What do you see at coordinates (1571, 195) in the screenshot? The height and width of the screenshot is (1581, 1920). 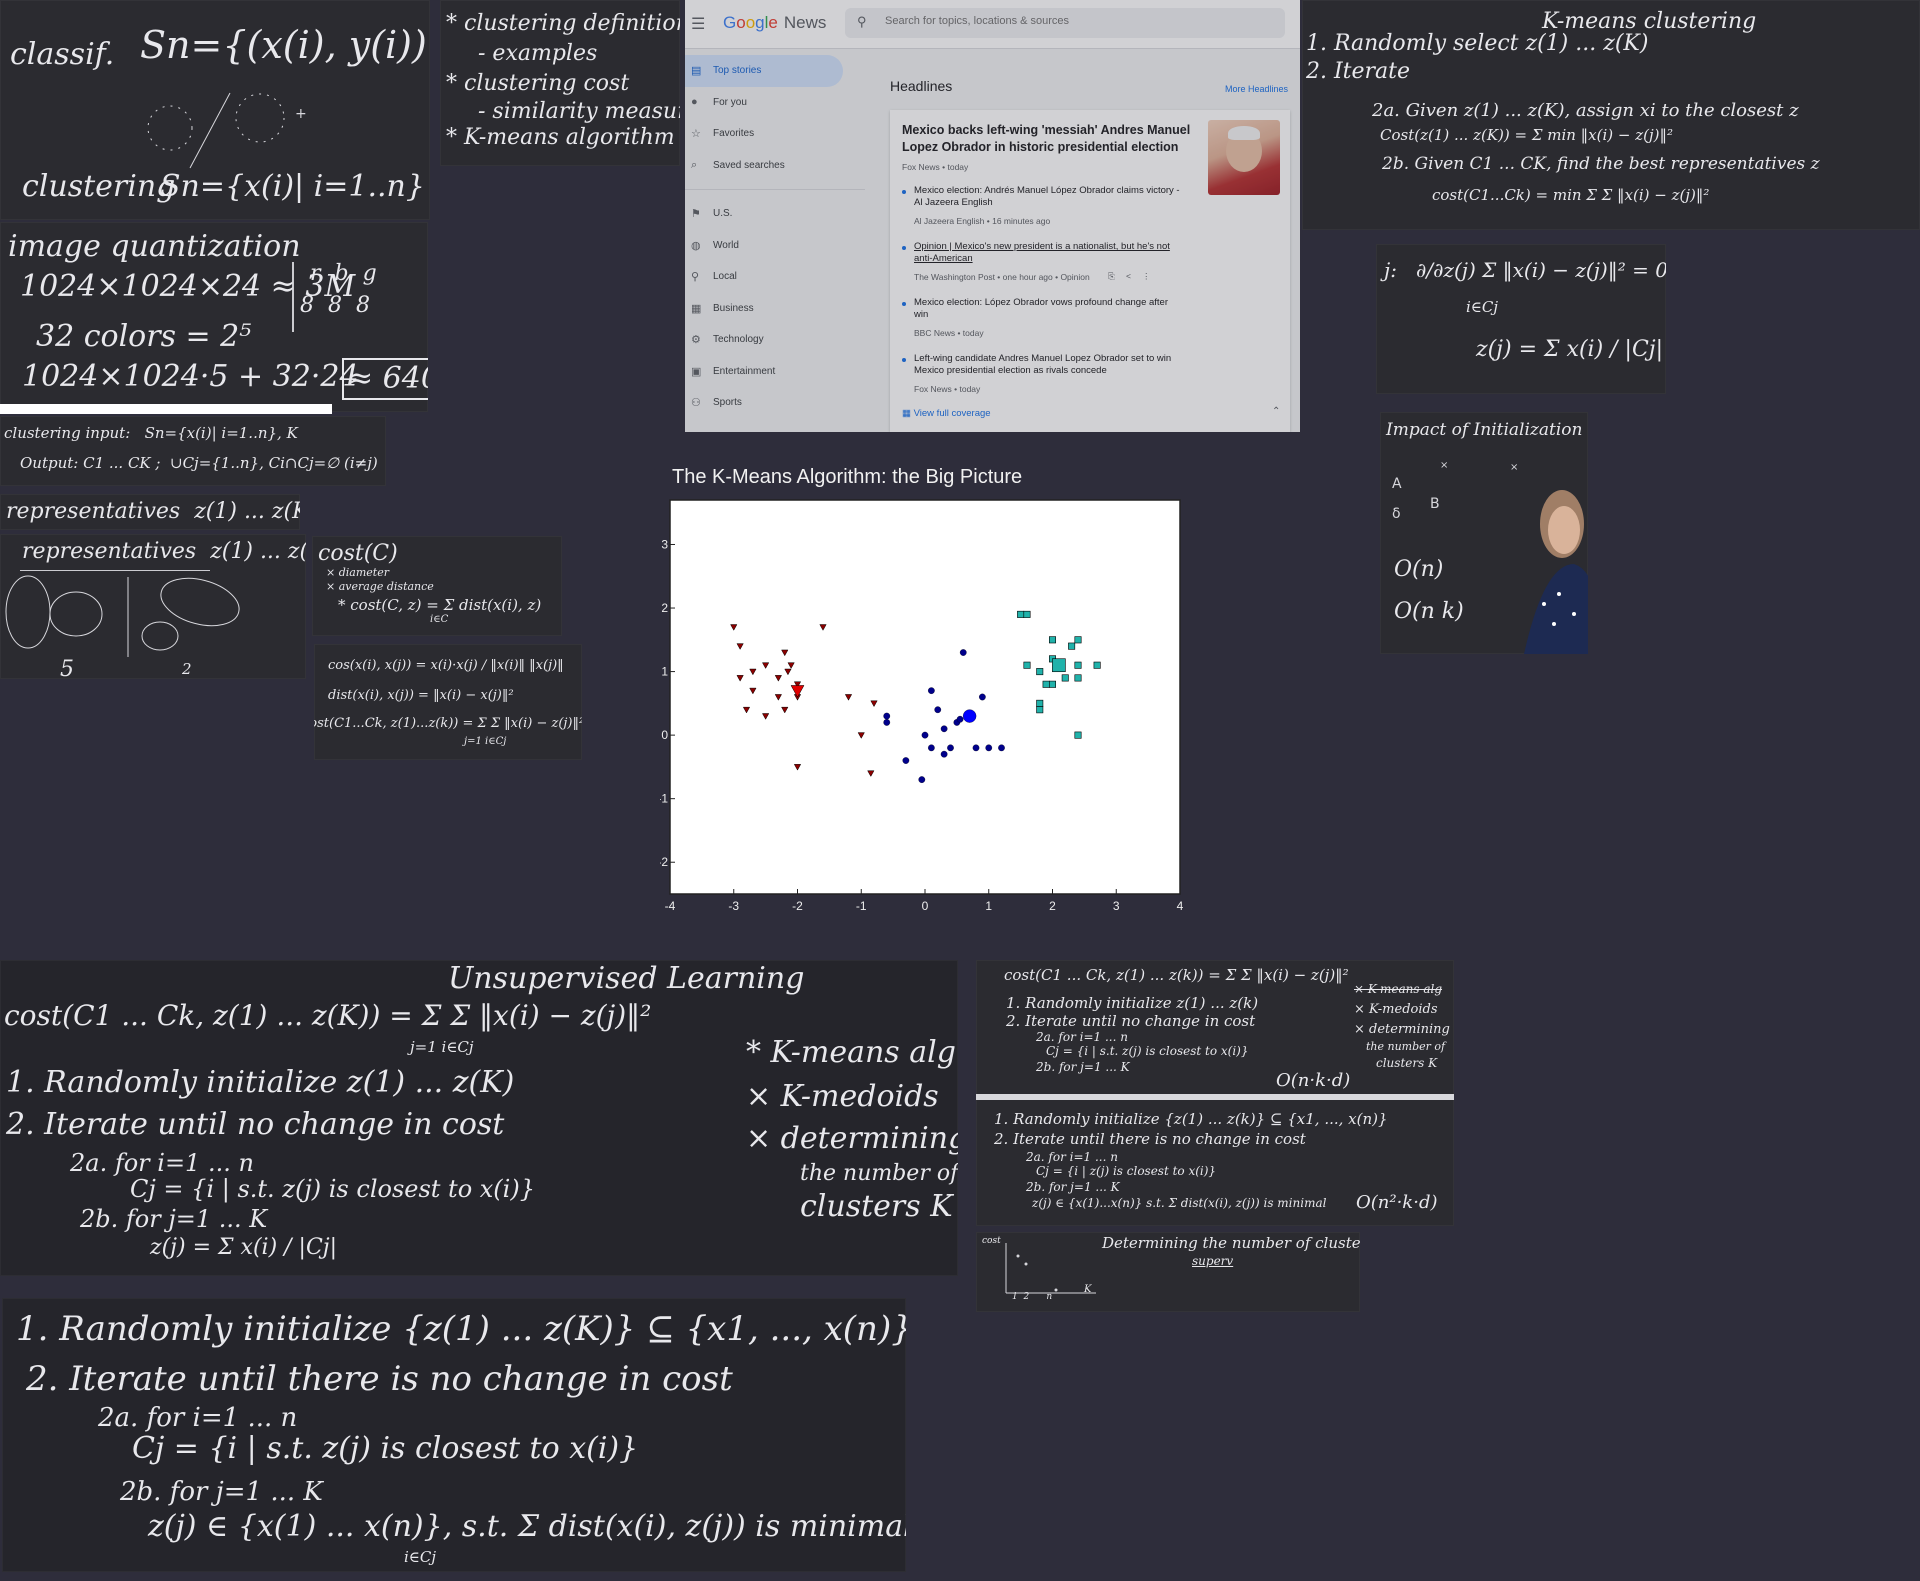 I see `km-l6: cost(C1...Ck) = min Σ Σ ‖x(i) − z(j)‖²` at bounding box center [1571, 195].